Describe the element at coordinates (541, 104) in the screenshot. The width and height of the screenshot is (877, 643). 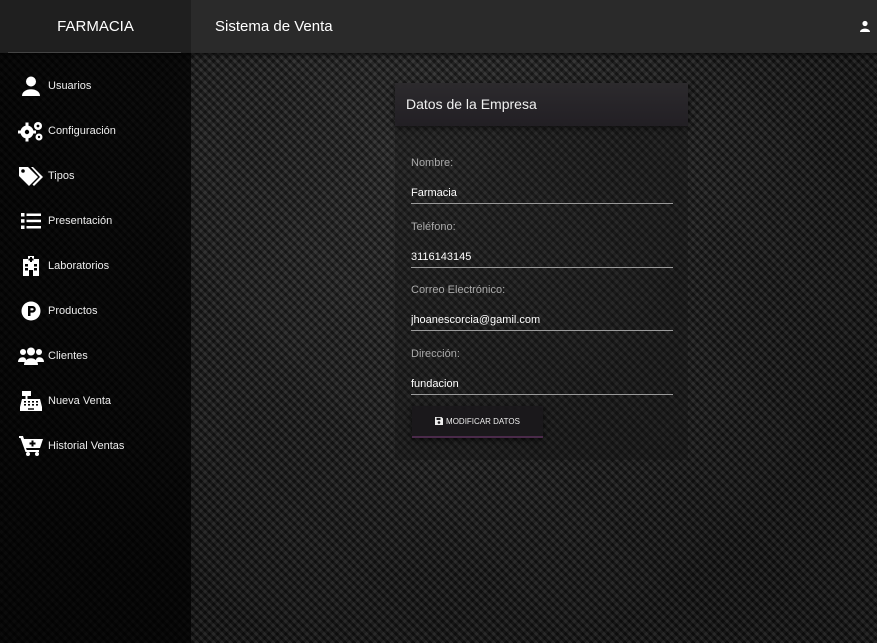
I see `company-card-header: Datos de la Empresa` at that location.